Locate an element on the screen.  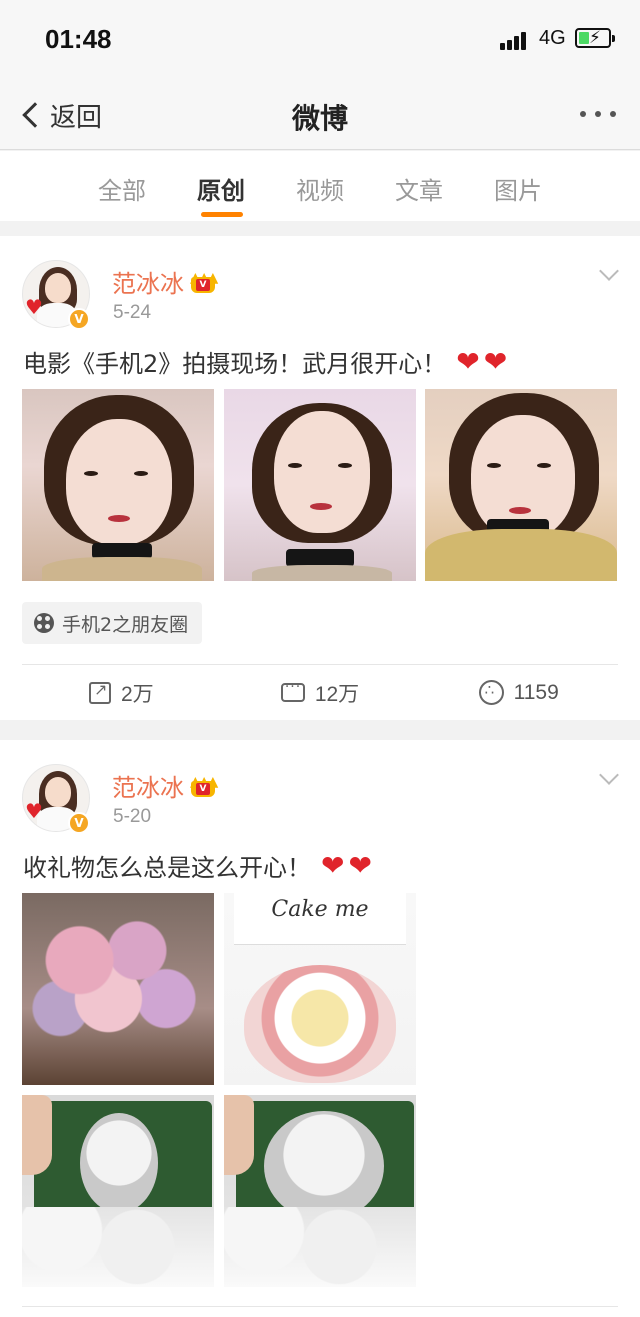
topic-tag: 手机2之朋友圈 is located at coordinates (112, 623).